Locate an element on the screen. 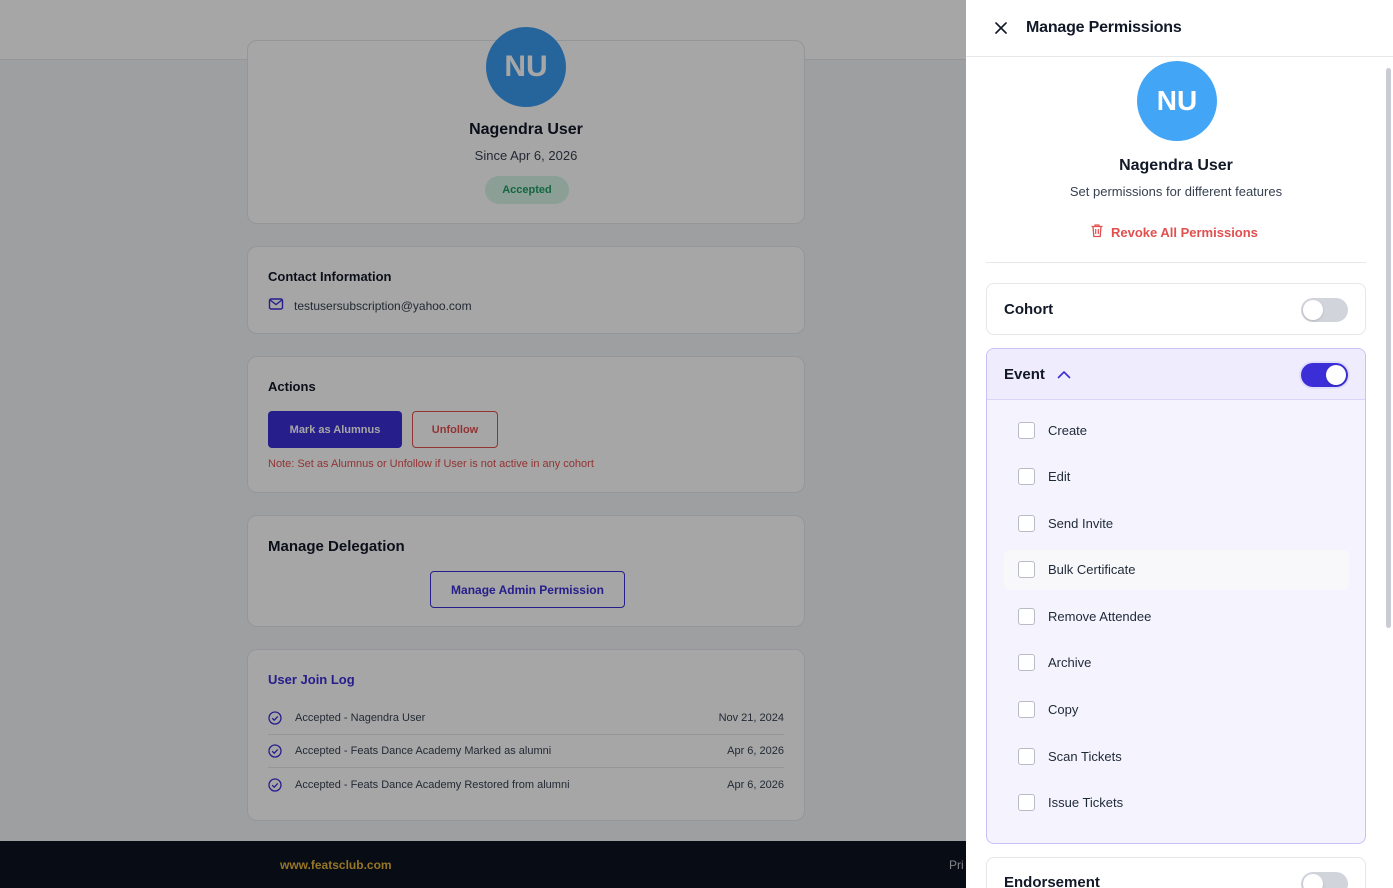  drawer-title: Manage Permissions is located at coordinates (1104, 27).